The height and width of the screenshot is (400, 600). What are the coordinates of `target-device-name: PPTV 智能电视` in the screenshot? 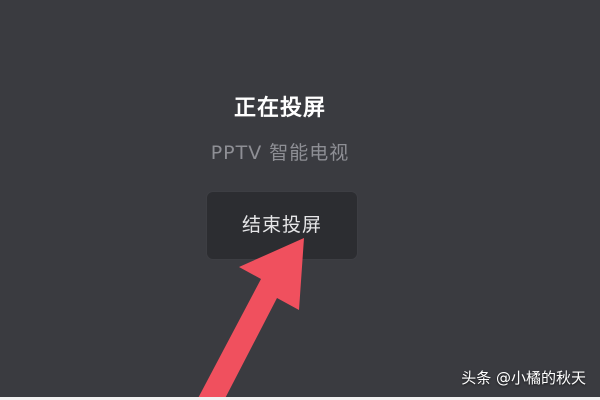 It's located at (280, 153).